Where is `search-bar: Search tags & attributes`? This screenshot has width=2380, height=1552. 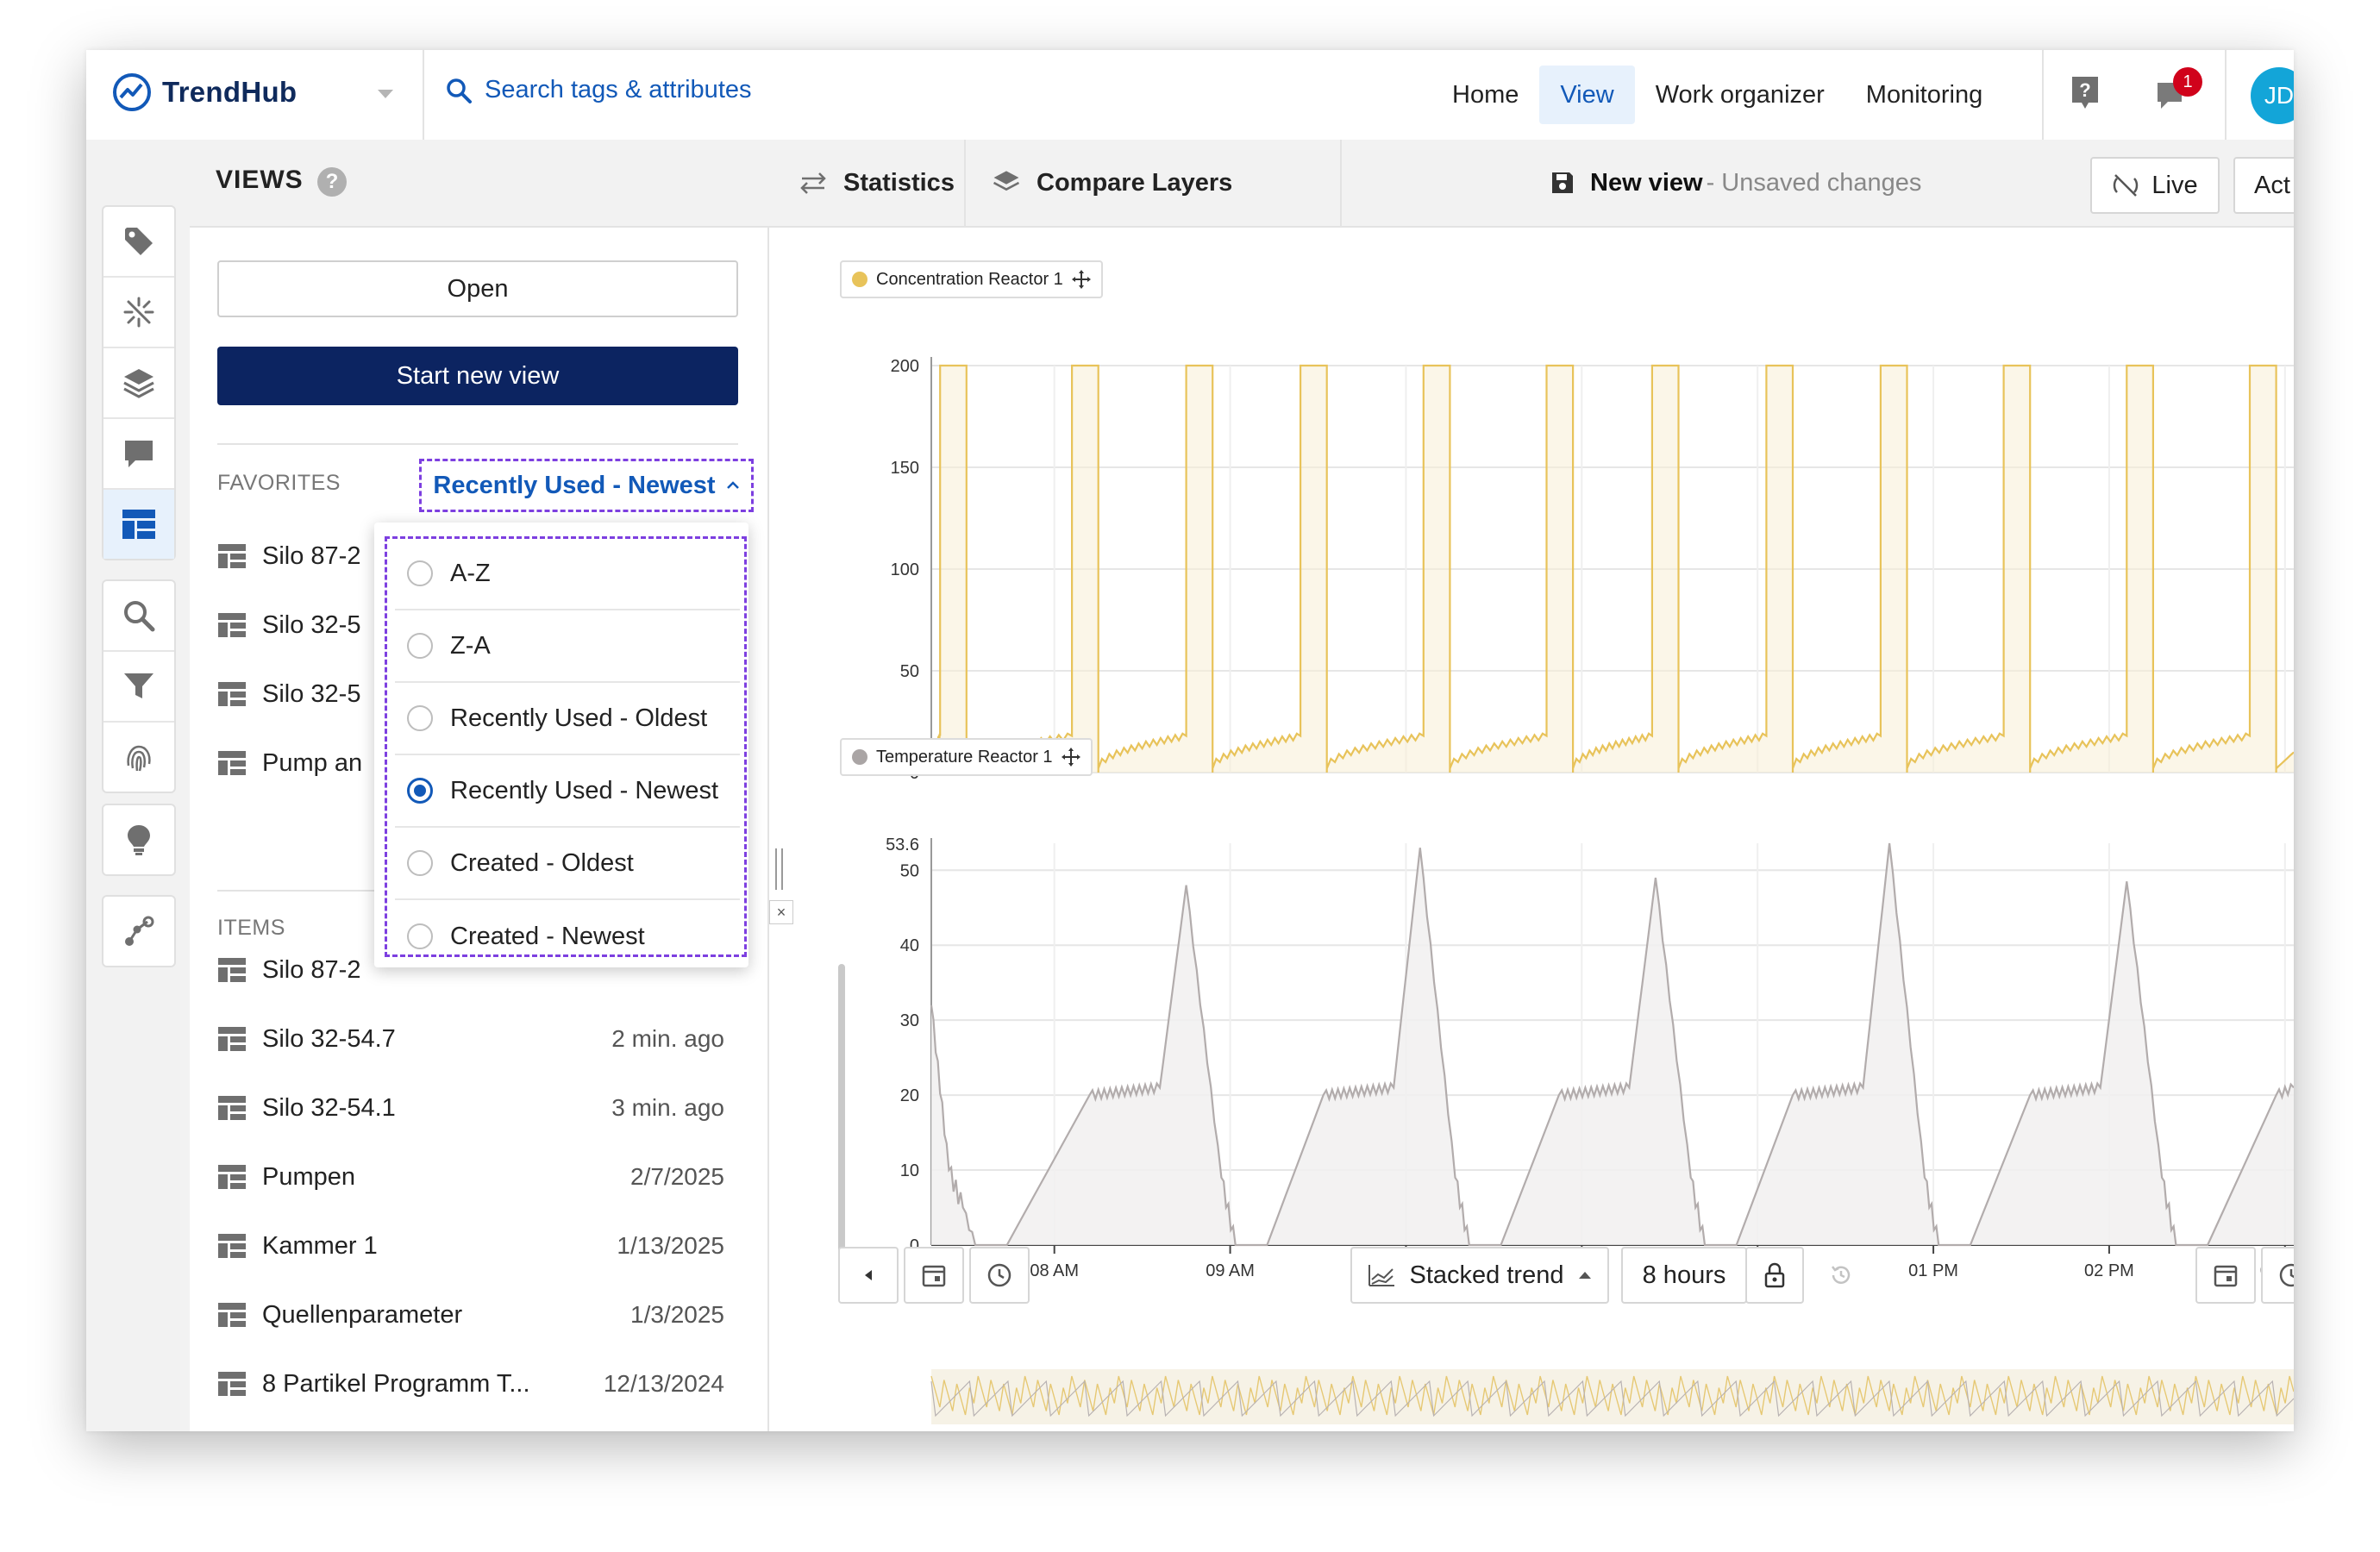
search-bar: Search tags & attributes is located at coordinates (599, 90).